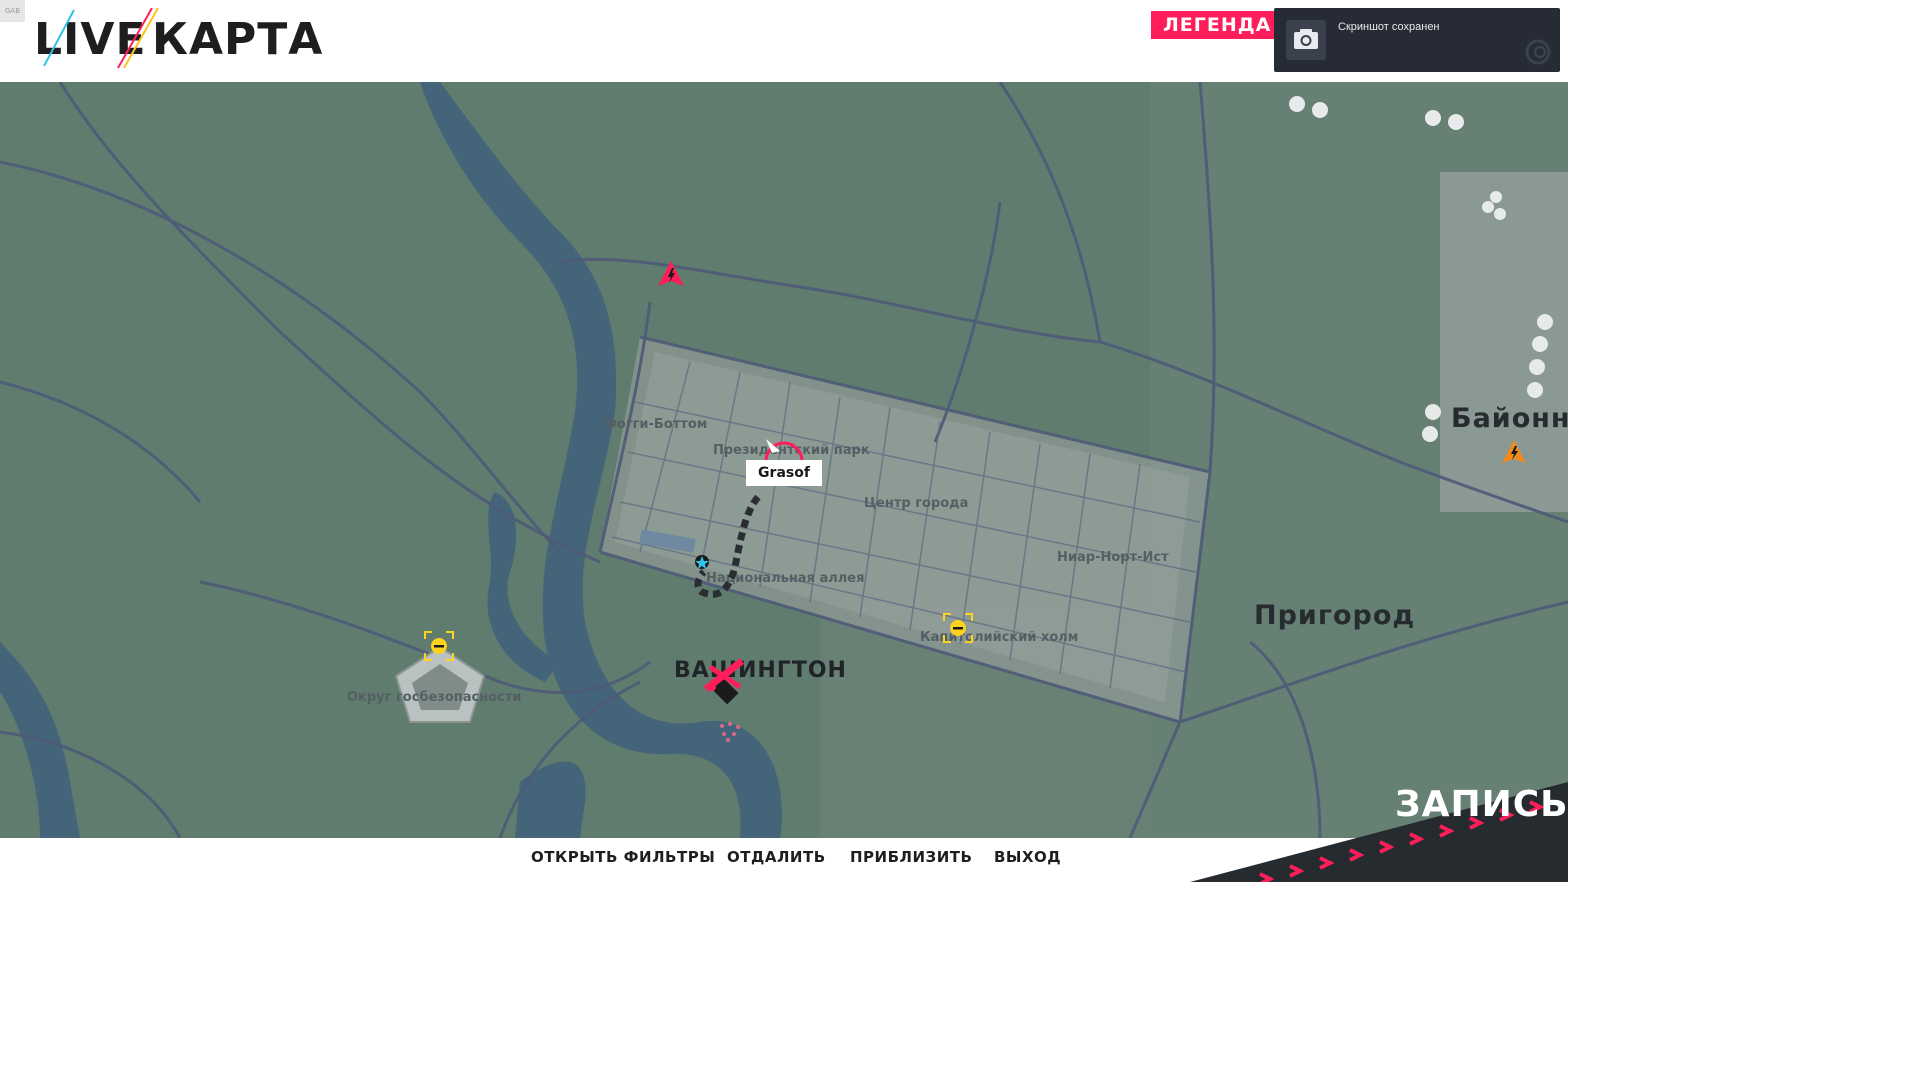  What do you see at coordinates (1389, 27) in the screenshot?
I see `toast-message: Скриншот сохранен` at bounding box center [1389, 27].